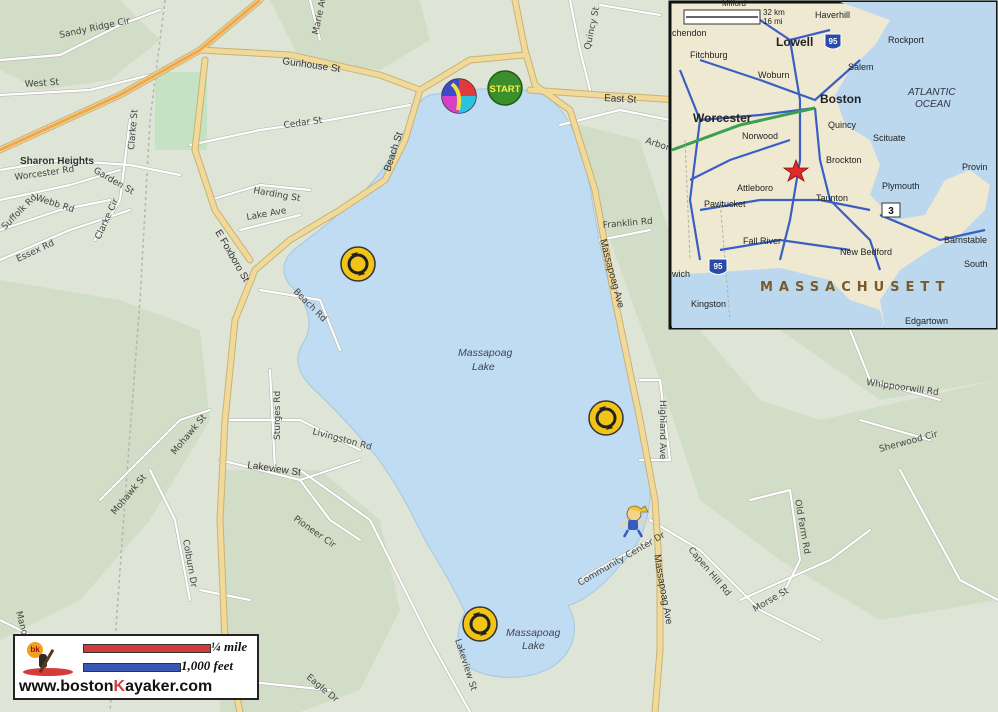 The width and height of the screenshot is (998, 712). Describe the element at coordinates (734, 4) in the screenshot. I see `inset-label-milford: Milford` at that location.